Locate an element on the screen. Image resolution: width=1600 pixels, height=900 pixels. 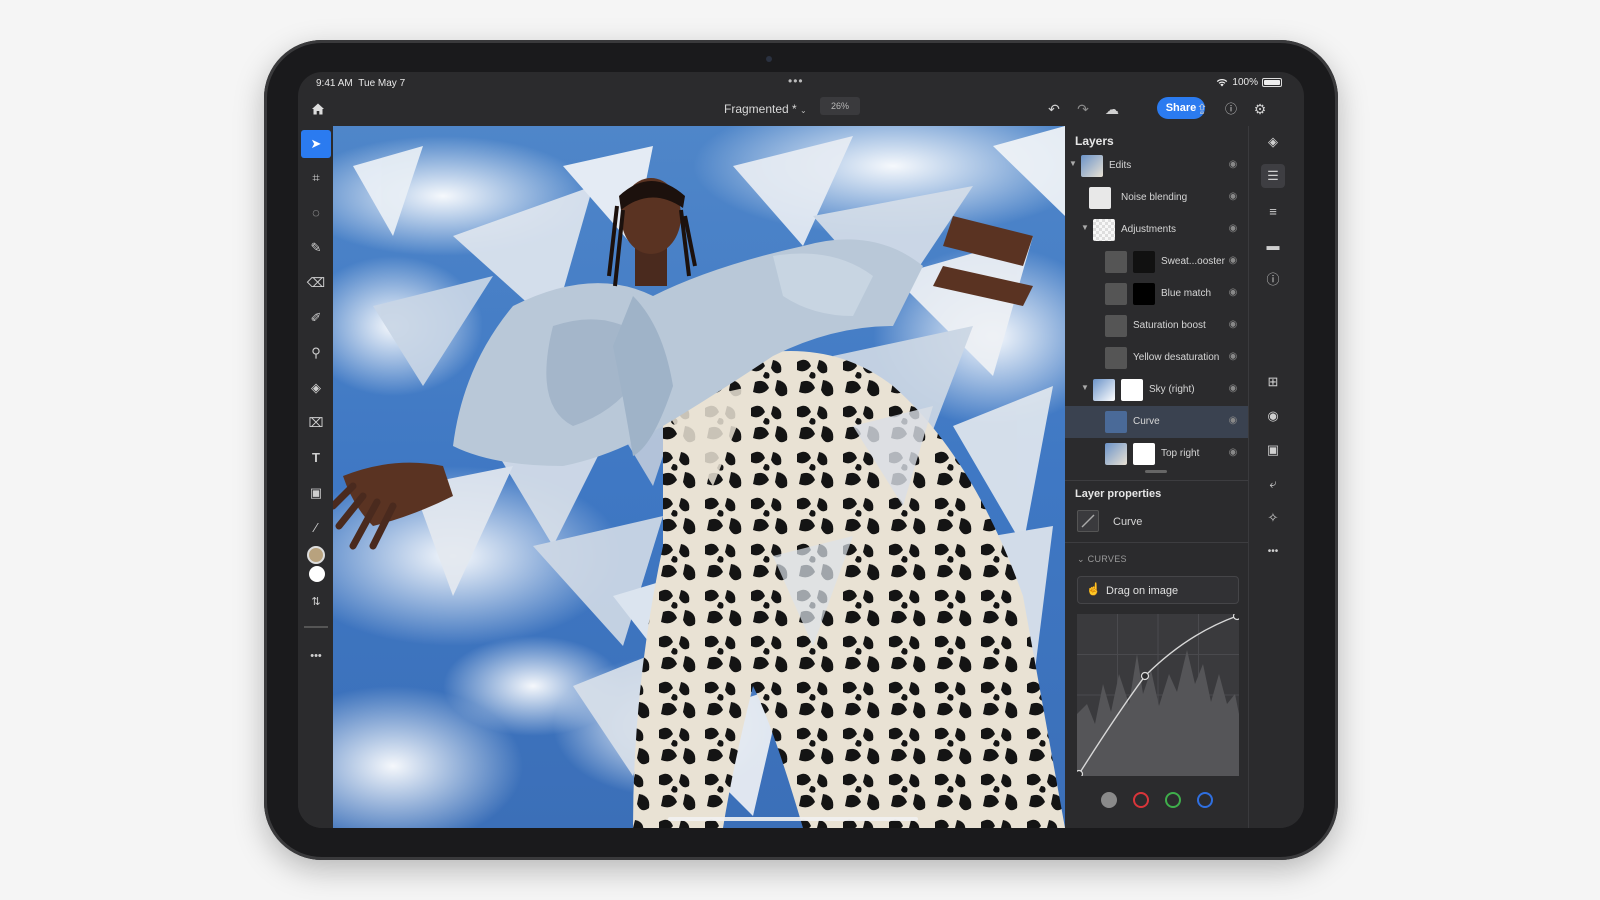
panel-resize-handle is located at coordinates (1156, 471).